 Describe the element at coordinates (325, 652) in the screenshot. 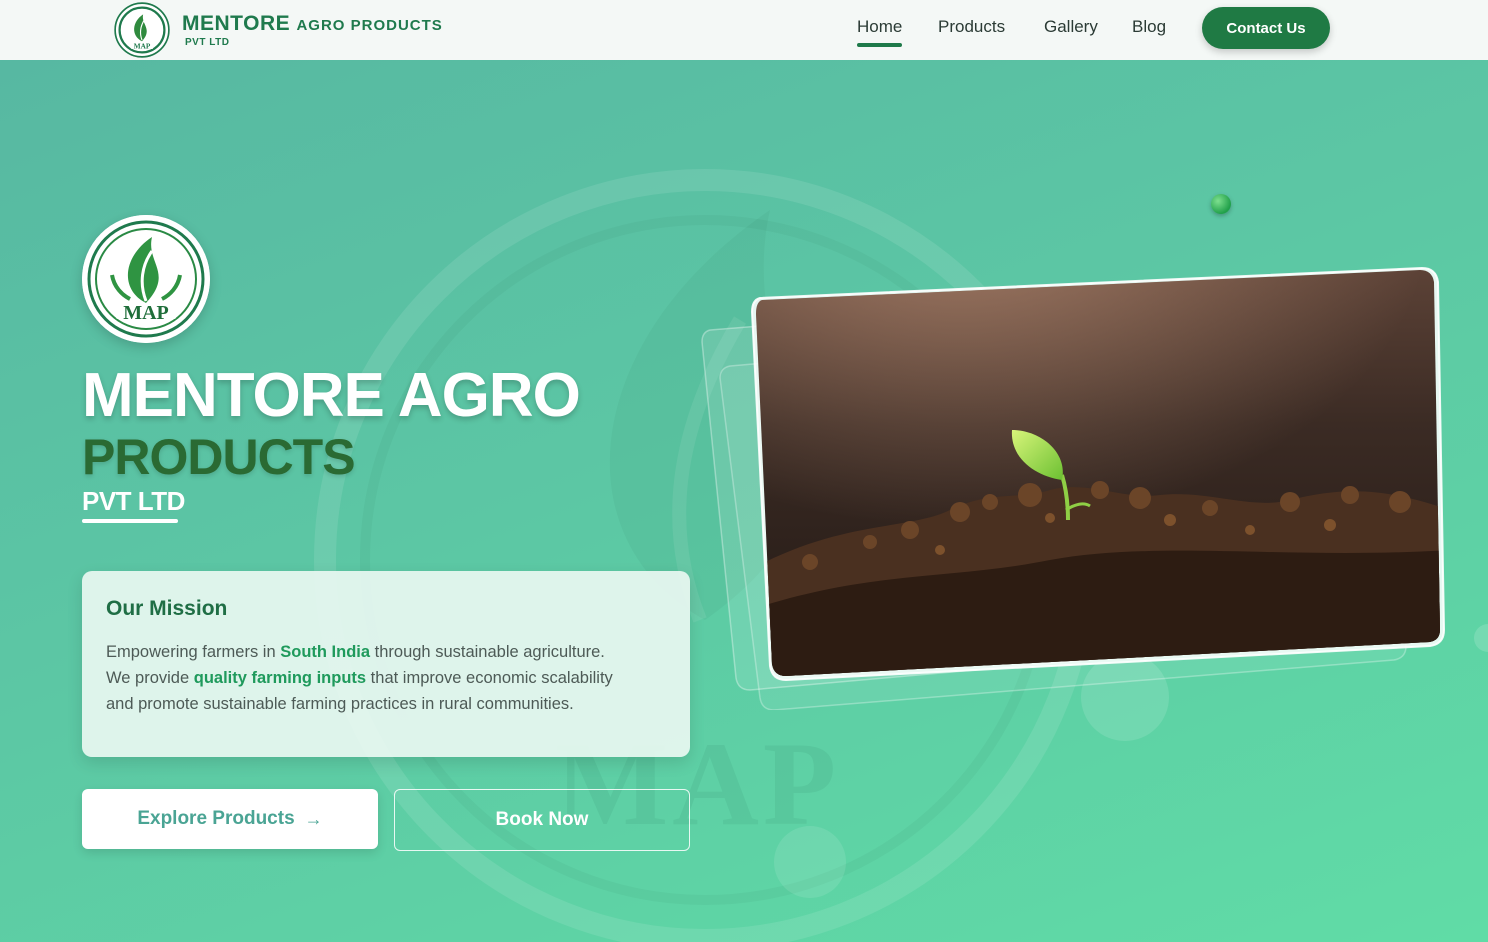

I see `mission-highlight-south-india: South India` at that location.